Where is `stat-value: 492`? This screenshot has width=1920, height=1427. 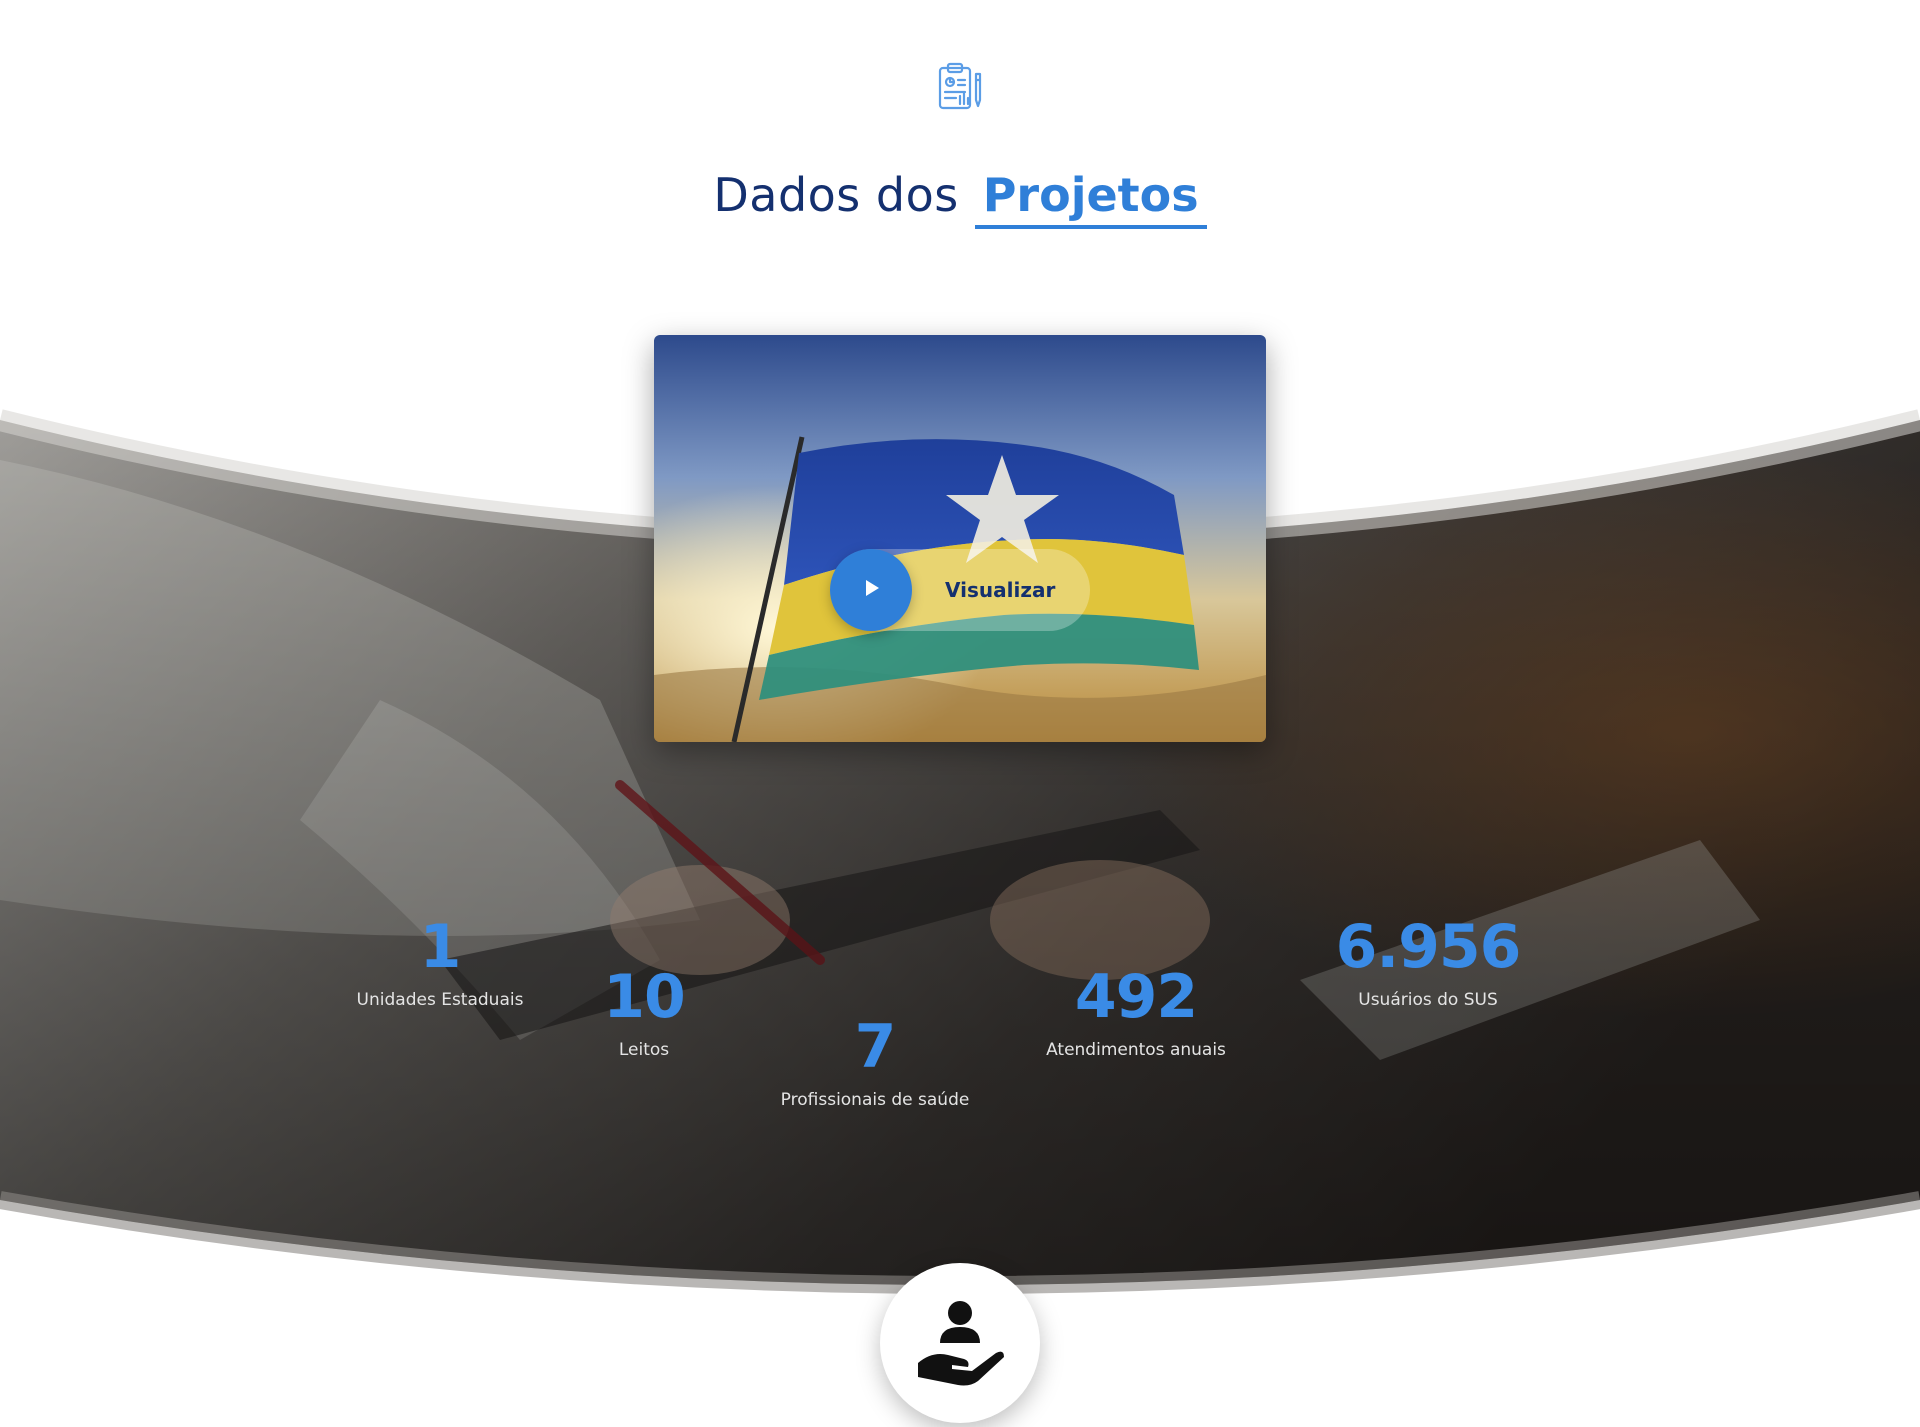 stat-value: 492 is located at coordinates (1136, 997).